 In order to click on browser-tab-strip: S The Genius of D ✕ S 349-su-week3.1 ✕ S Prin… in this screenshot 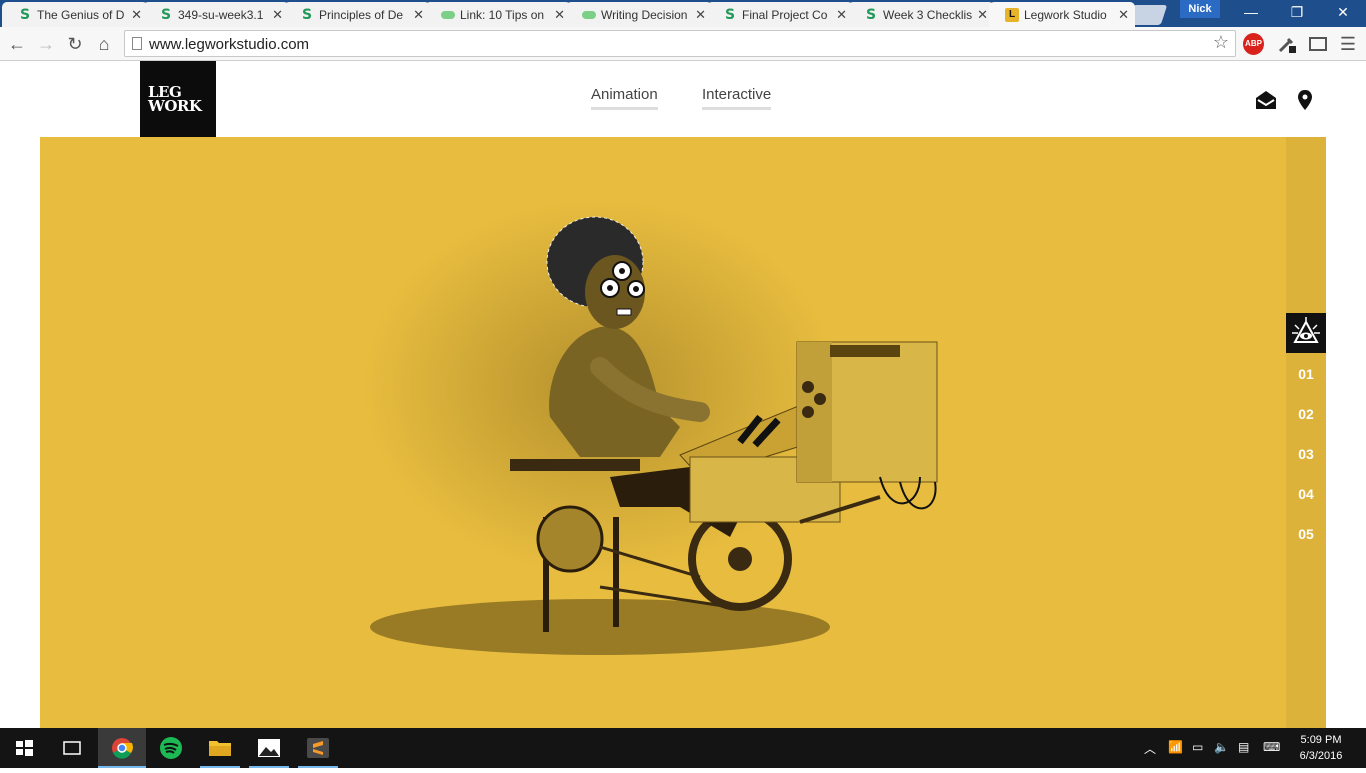, I will do `click(683, 13)`.